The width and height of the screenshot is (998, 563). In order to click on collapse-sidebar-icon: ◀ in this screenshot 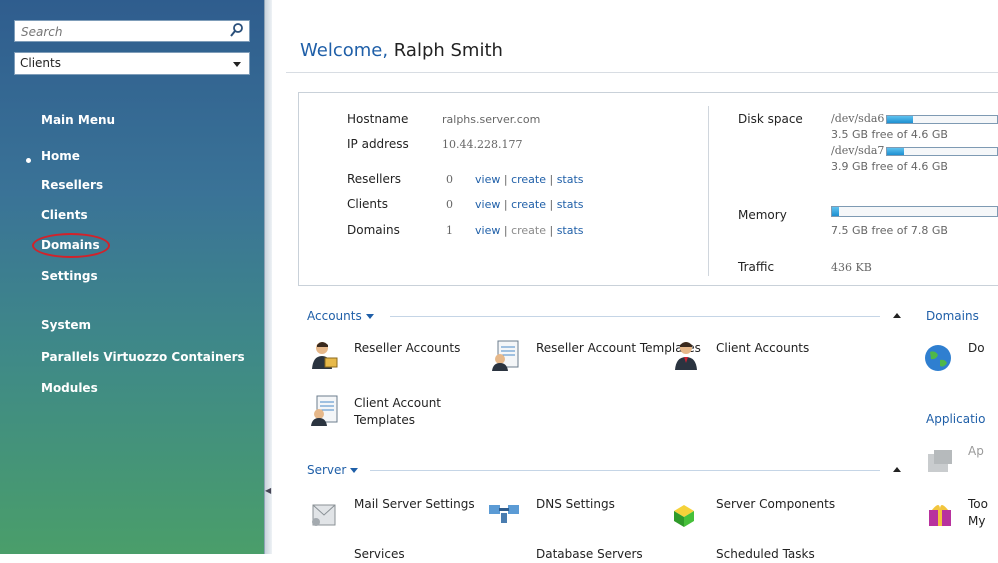, I will do `click(268, 490)`.